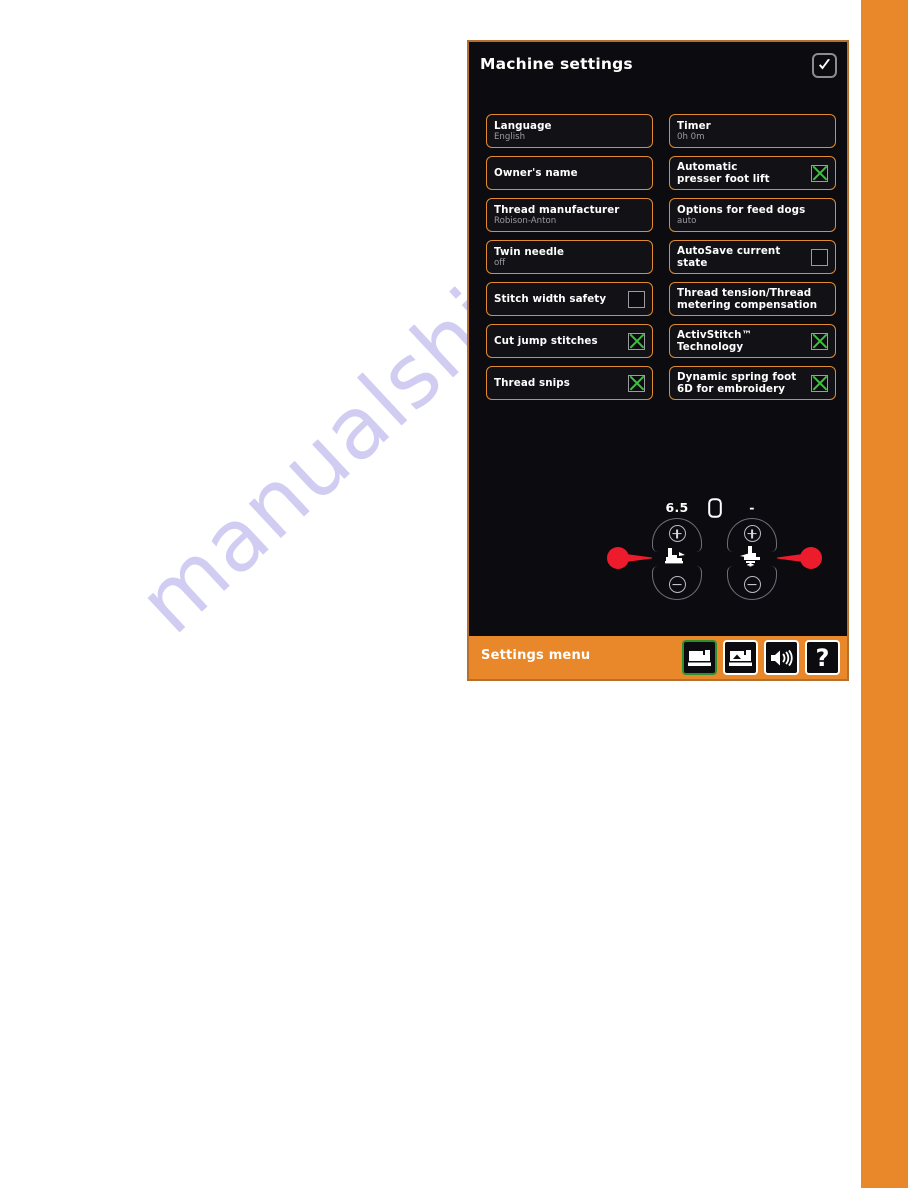 The image size is (918, 1188). Describe the element at coordinates (761, 657) in the screenshot. I see `bottom-toolbar-icons: ?` at that location.